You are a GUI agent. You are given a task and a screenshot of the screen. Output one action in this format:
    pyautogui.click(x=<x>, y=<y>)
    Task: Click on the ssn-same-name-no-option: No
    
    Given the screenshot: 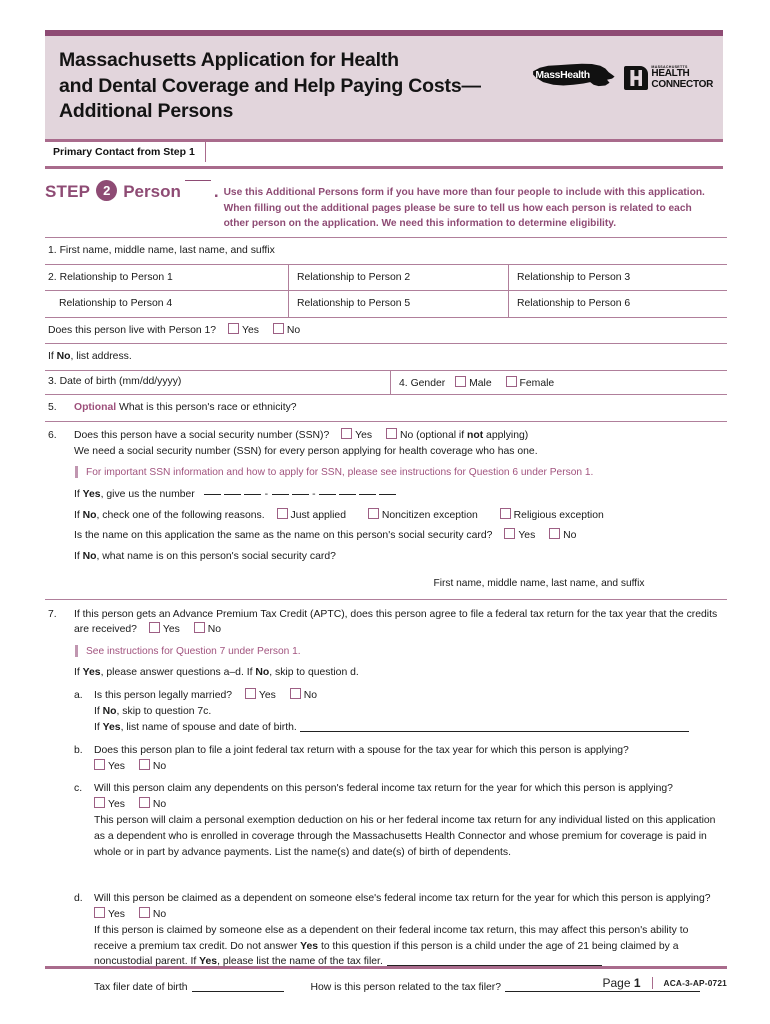 What is the action you would take?
    pyautogui.click(x=561, y=536)
    